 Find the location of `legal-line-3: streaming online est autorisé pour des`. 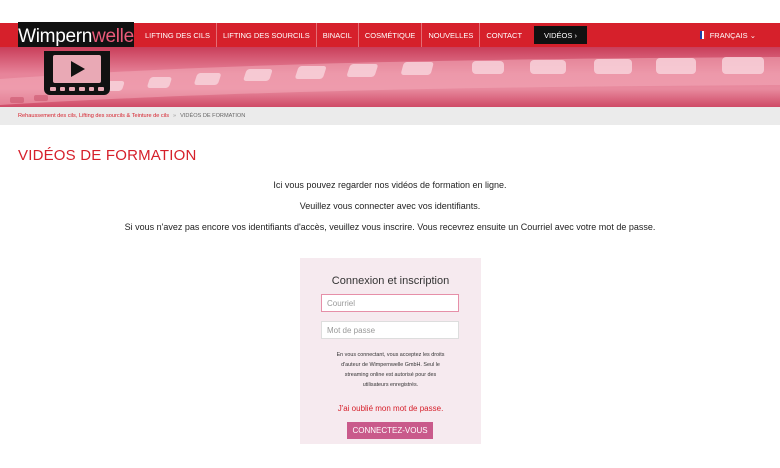

legal-line-3: streaming online est autorisé pour des is located at coordinates (390, 375).